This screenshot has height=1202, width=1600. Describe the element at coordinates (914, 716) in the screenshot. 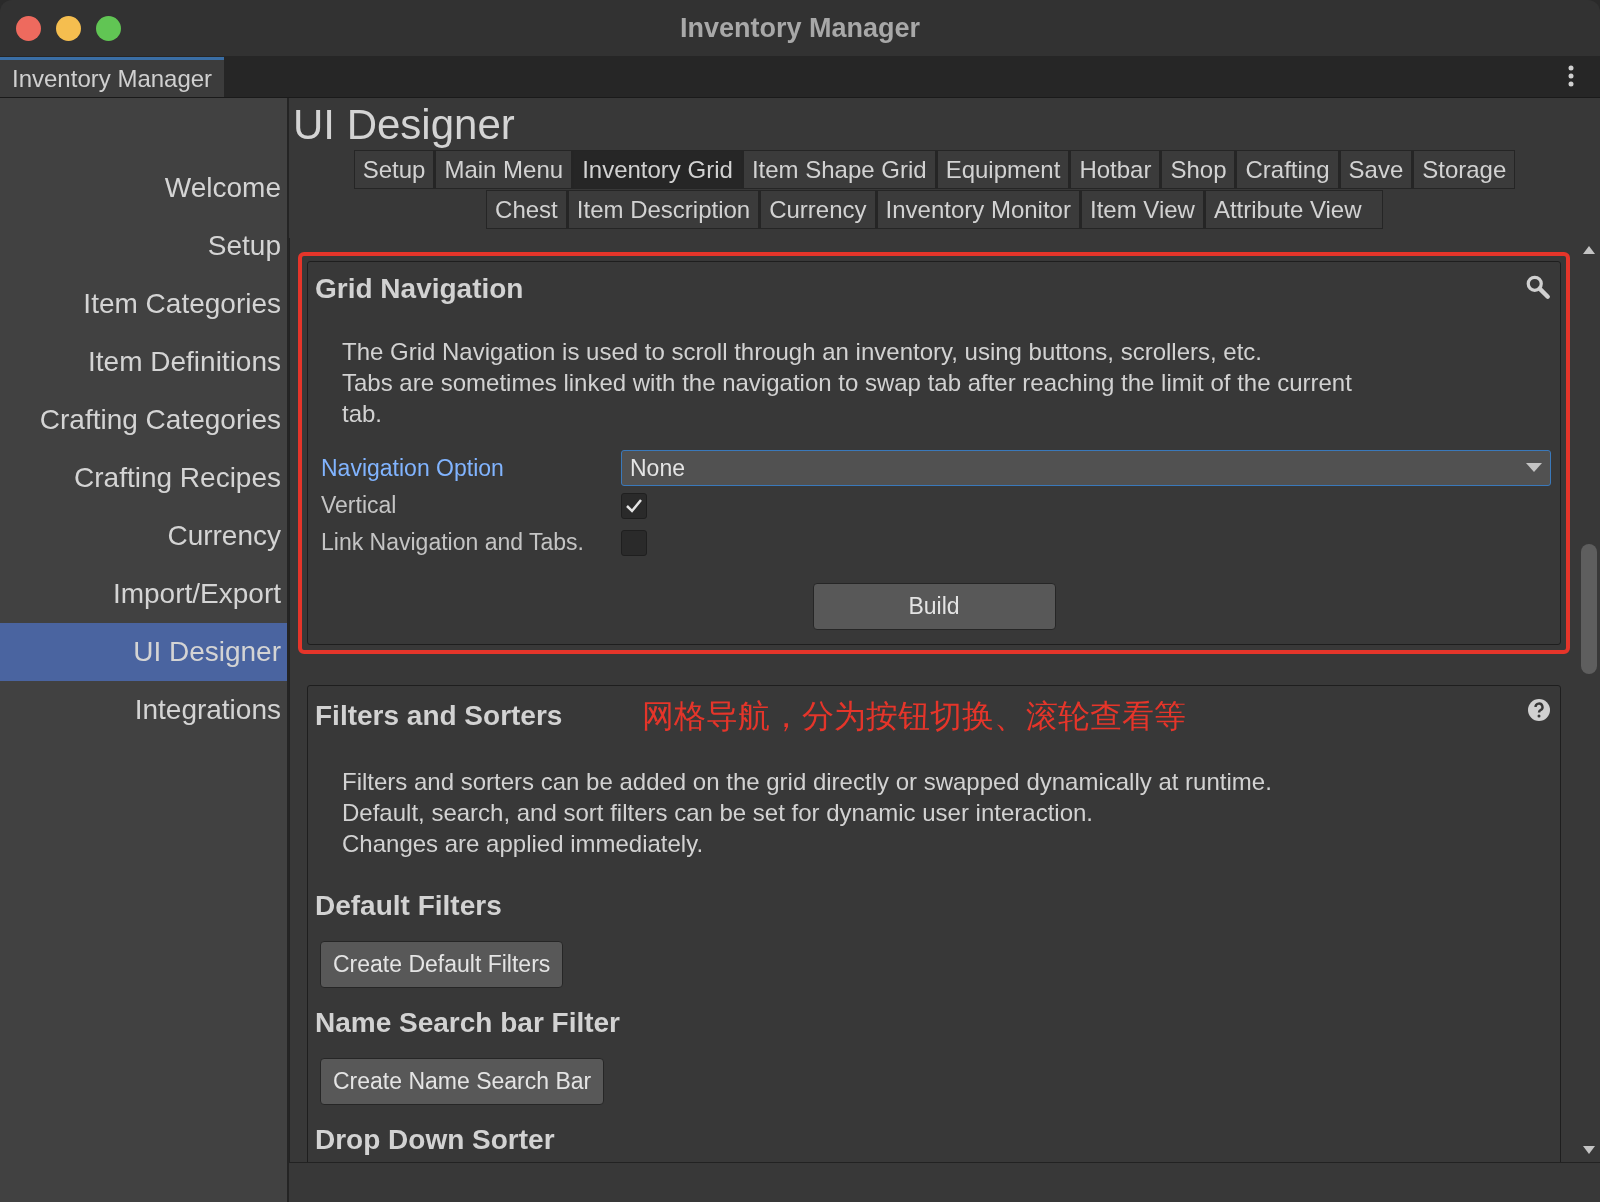

I see `annotation-text: 网格导航，分为按钮切换、滚轮查看等` at that location.